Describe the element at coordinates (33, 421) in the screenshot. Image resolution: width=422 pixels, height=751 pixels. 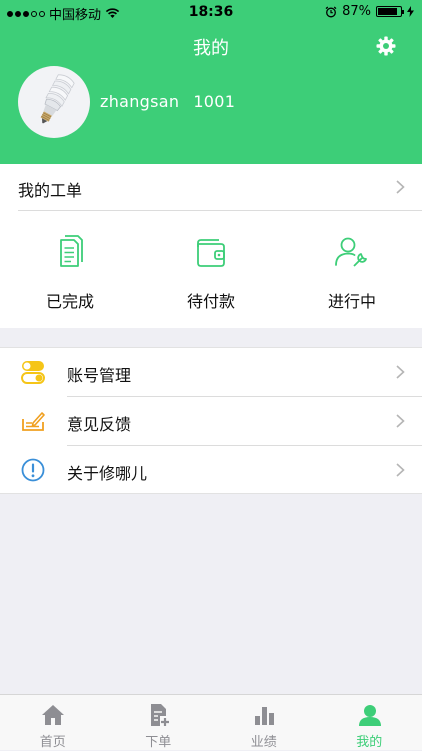
I see `feedback-pen-icon` at that location.